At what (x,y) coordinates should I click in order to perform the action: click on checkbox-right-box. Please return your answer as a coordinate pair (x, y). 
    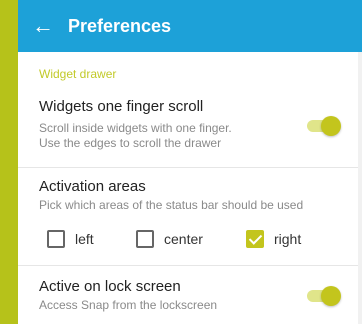
    Looking at the image, I should click on (255, 239).